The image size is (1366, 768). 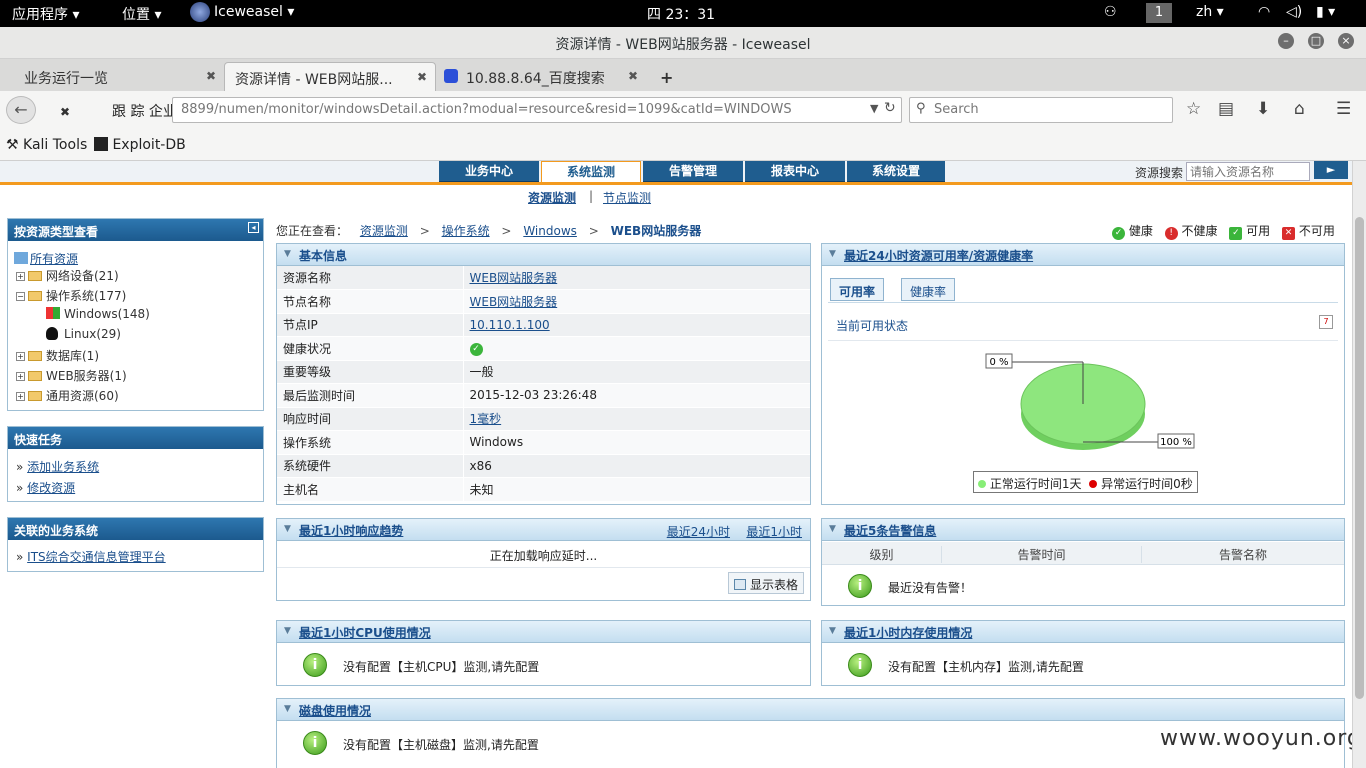 I want to click on menu-icon: ☰, so click(x=1343, y=109).